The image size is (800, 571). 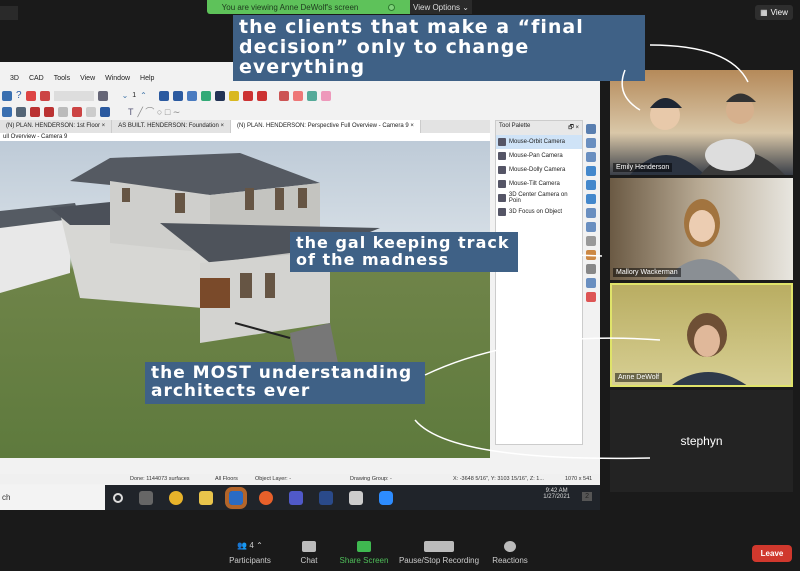 What do you see at coordinates (510, 546) in the screenshot?
I see `reactions-icon` at bounding box center [510, 546].